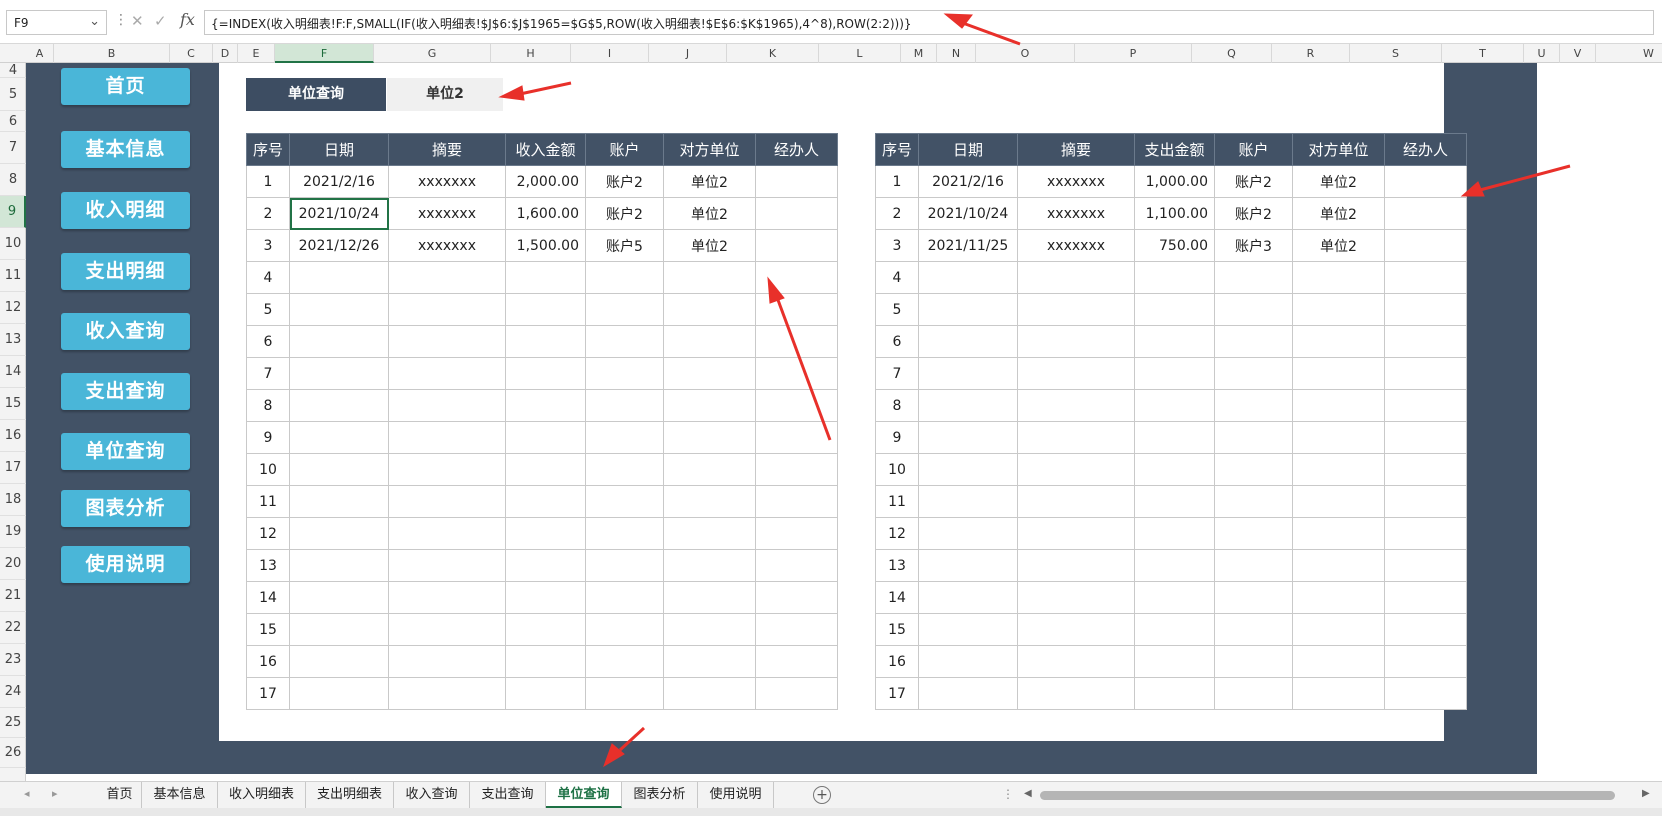  What do you see at coordinates (1542, 53) in the screenshot?
I see `column-header-u: U` at bounding box center [1542, 53].